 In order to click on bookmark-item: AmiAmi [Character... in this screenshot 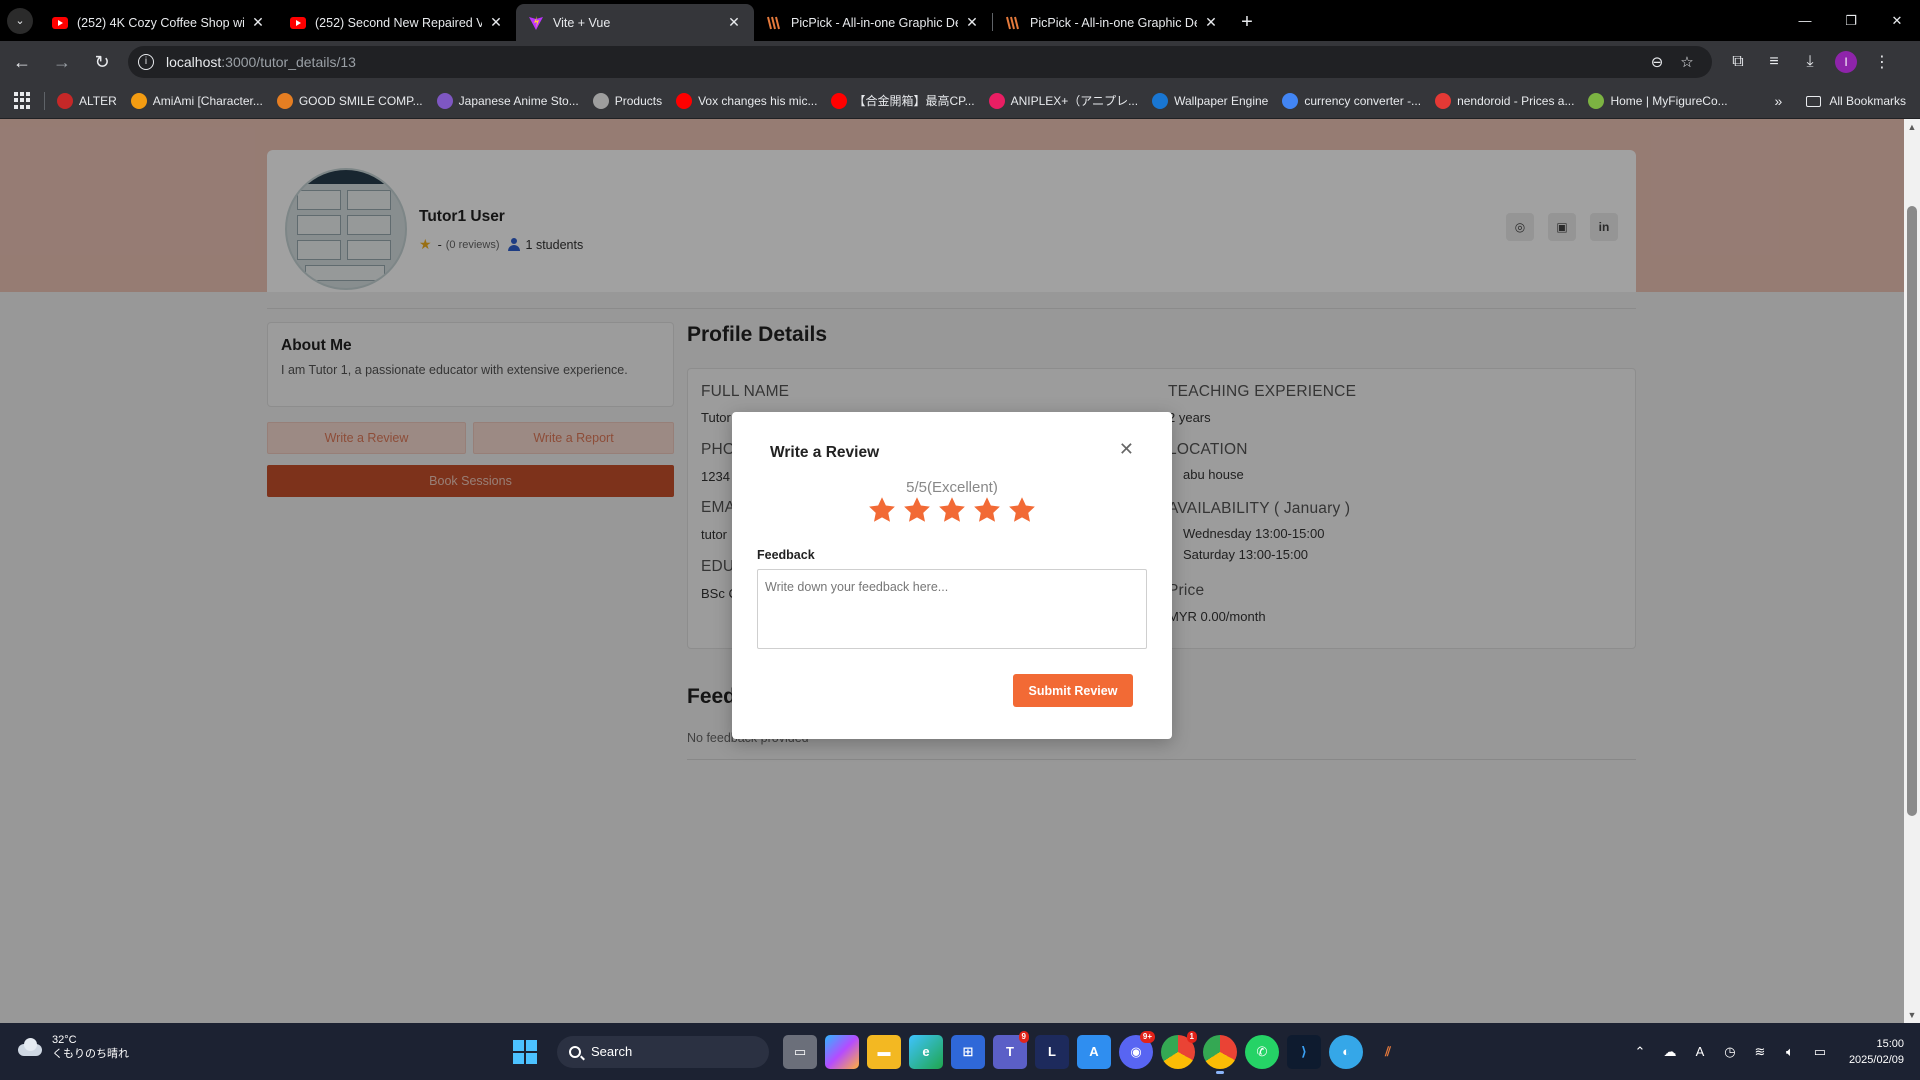, I will do `click(196, 100)`.